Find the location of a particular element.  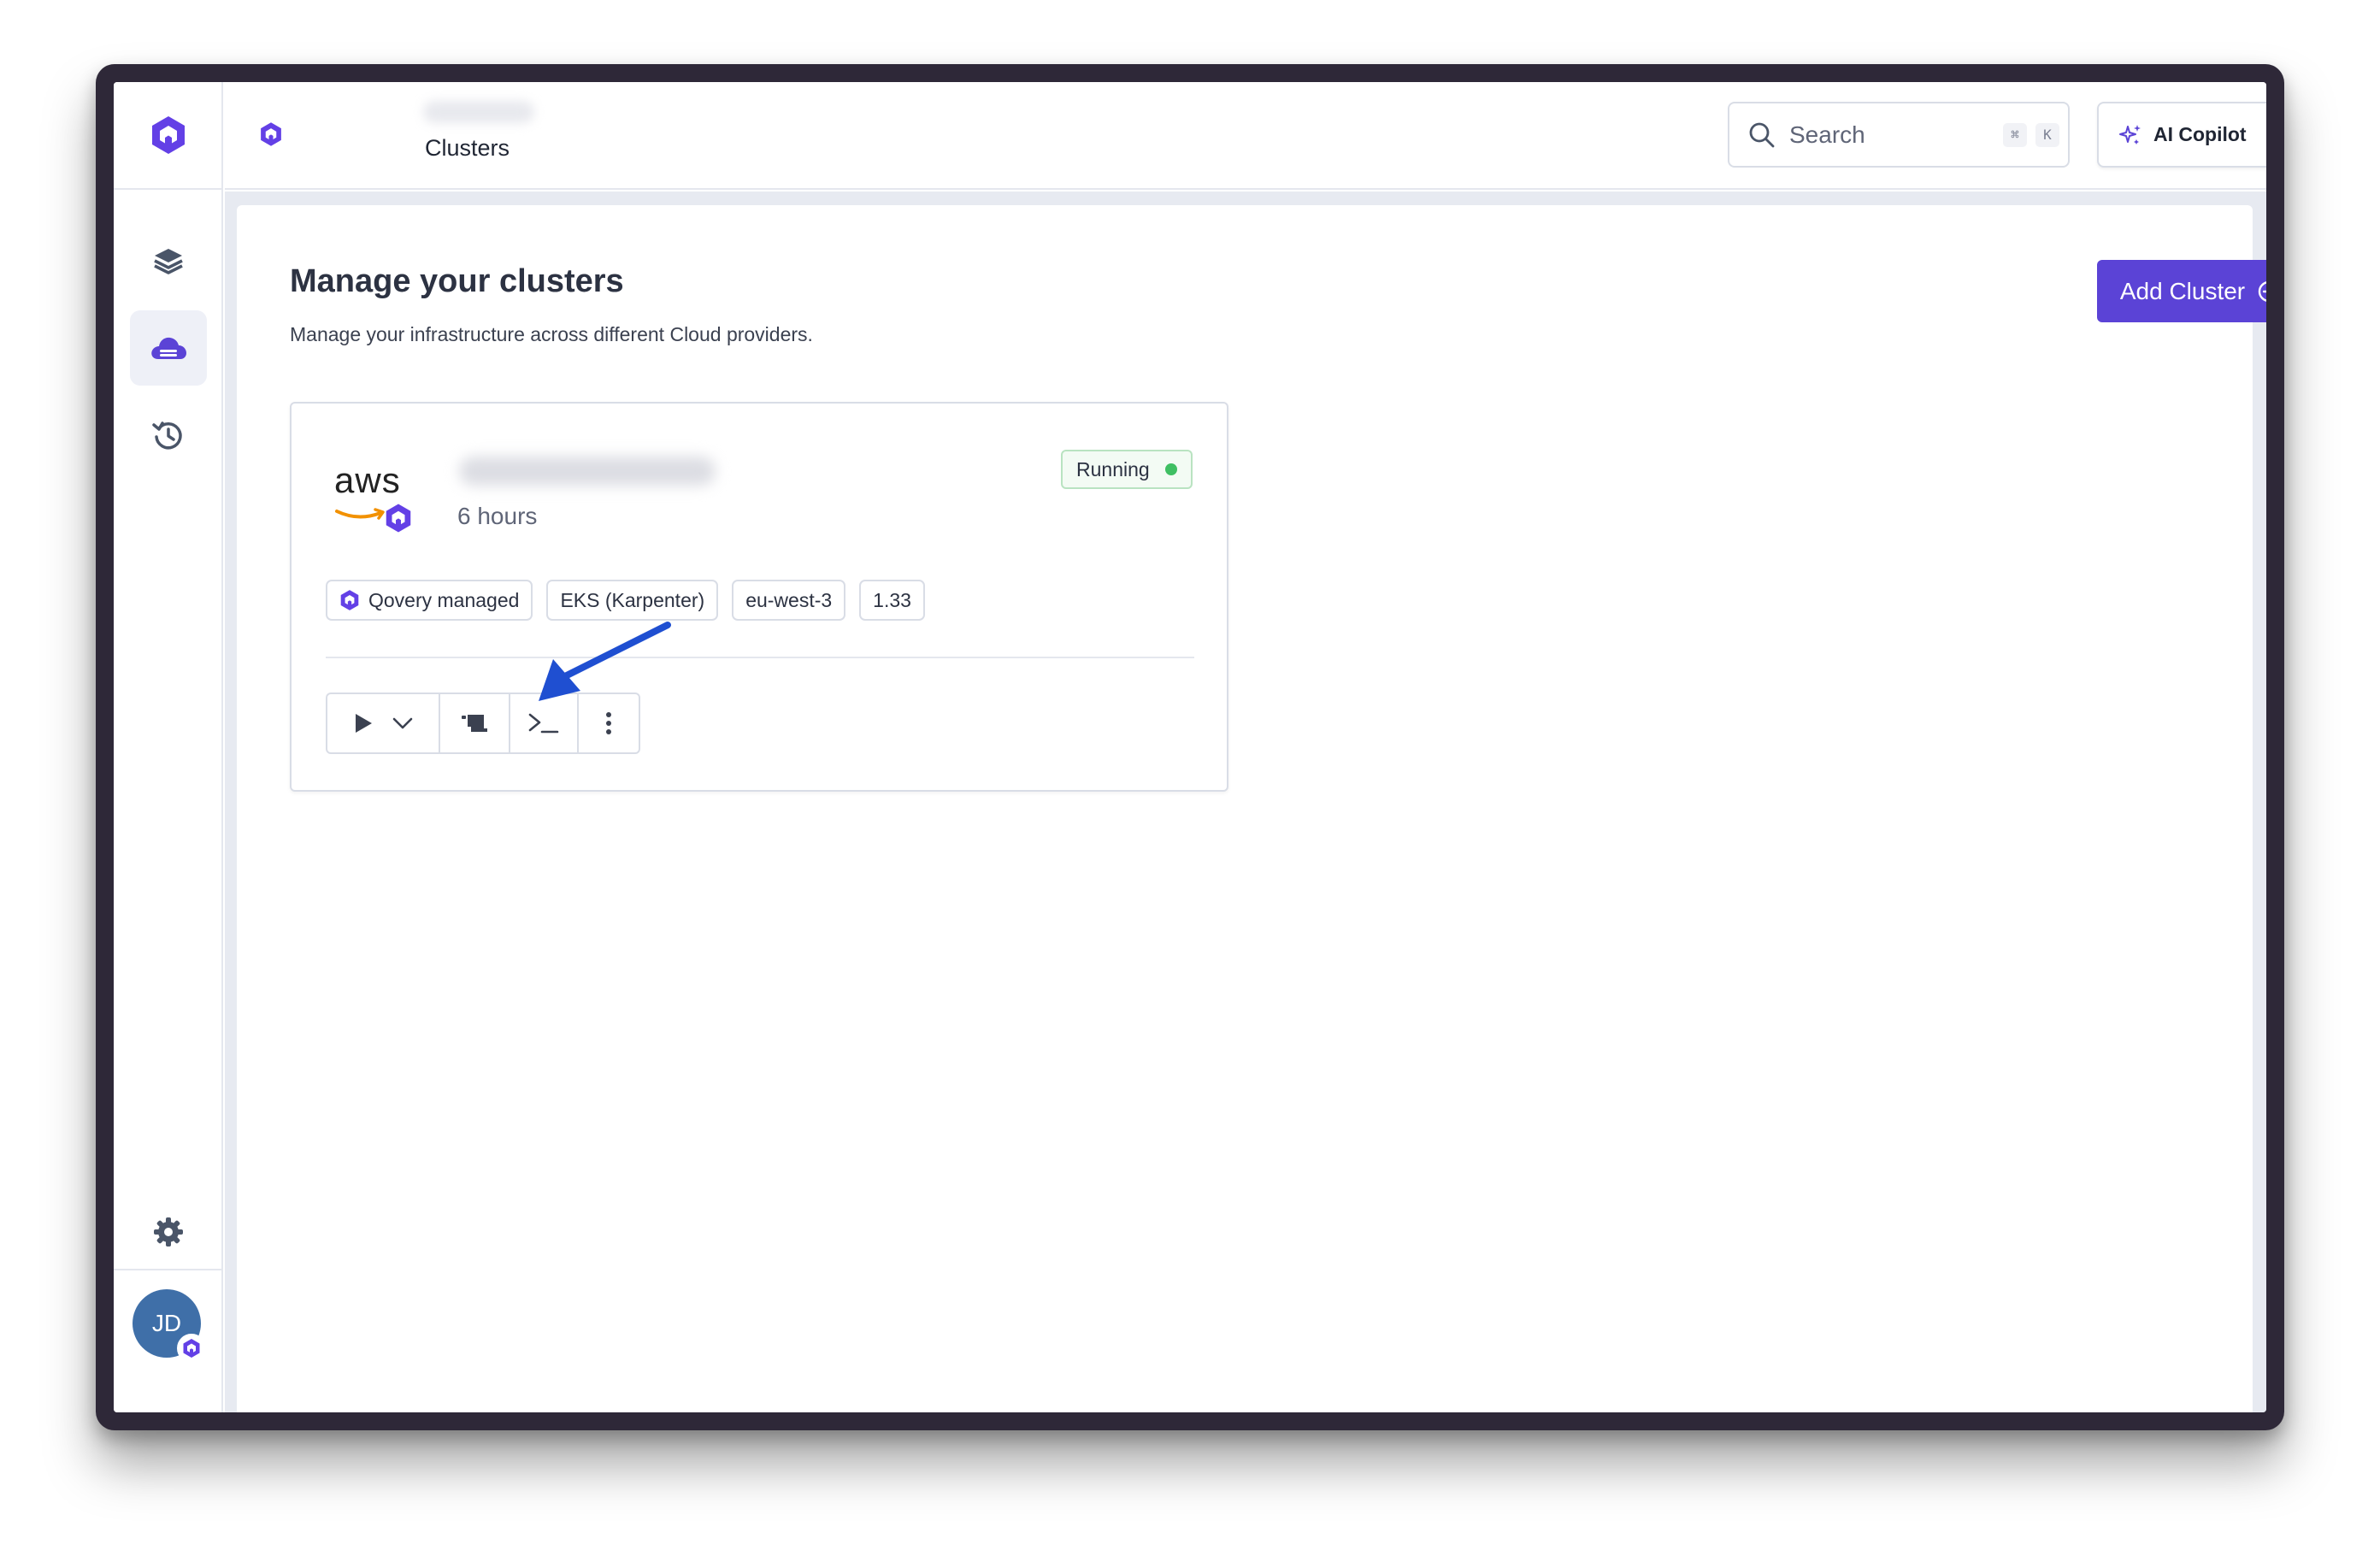

sidebar-item-history is located at coordinates (169, 435).